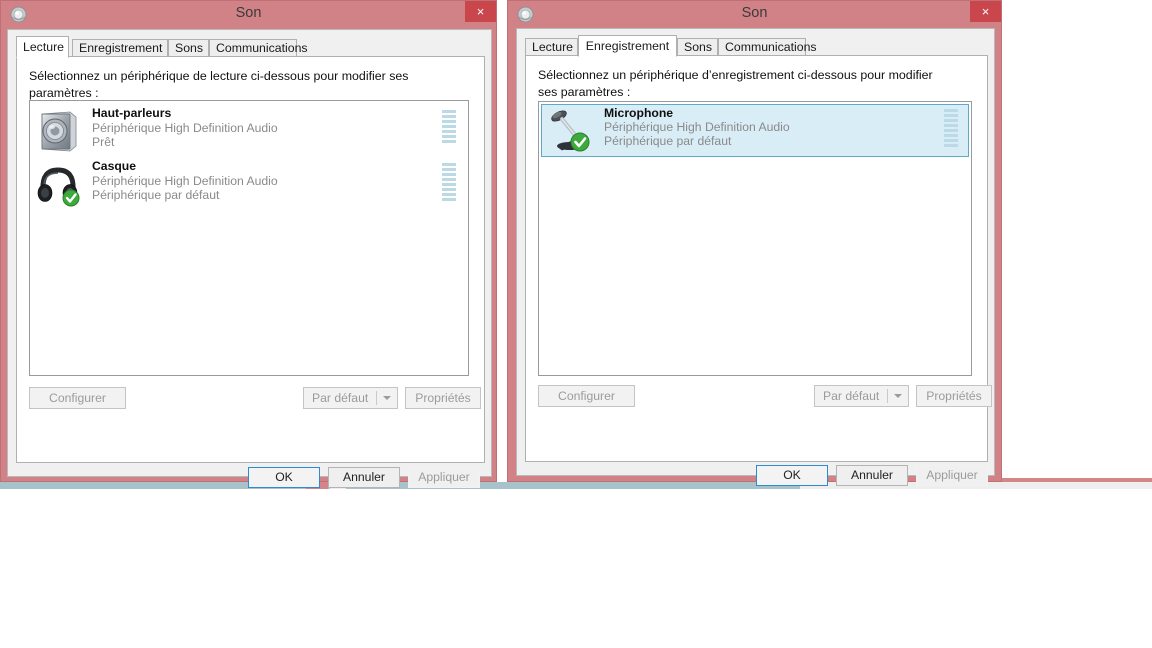  What do you see at coordinates (59, 131) in the screenshot?
I see `speaker-icon` at bounding box center [59, 131].